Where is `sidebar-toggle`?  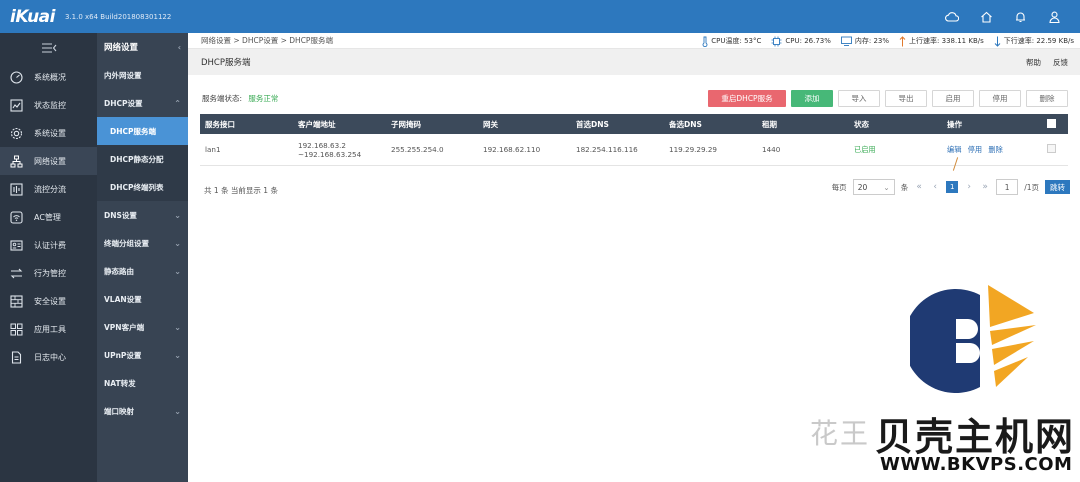
sidebar-toggle is located at coordinates (48, 48).